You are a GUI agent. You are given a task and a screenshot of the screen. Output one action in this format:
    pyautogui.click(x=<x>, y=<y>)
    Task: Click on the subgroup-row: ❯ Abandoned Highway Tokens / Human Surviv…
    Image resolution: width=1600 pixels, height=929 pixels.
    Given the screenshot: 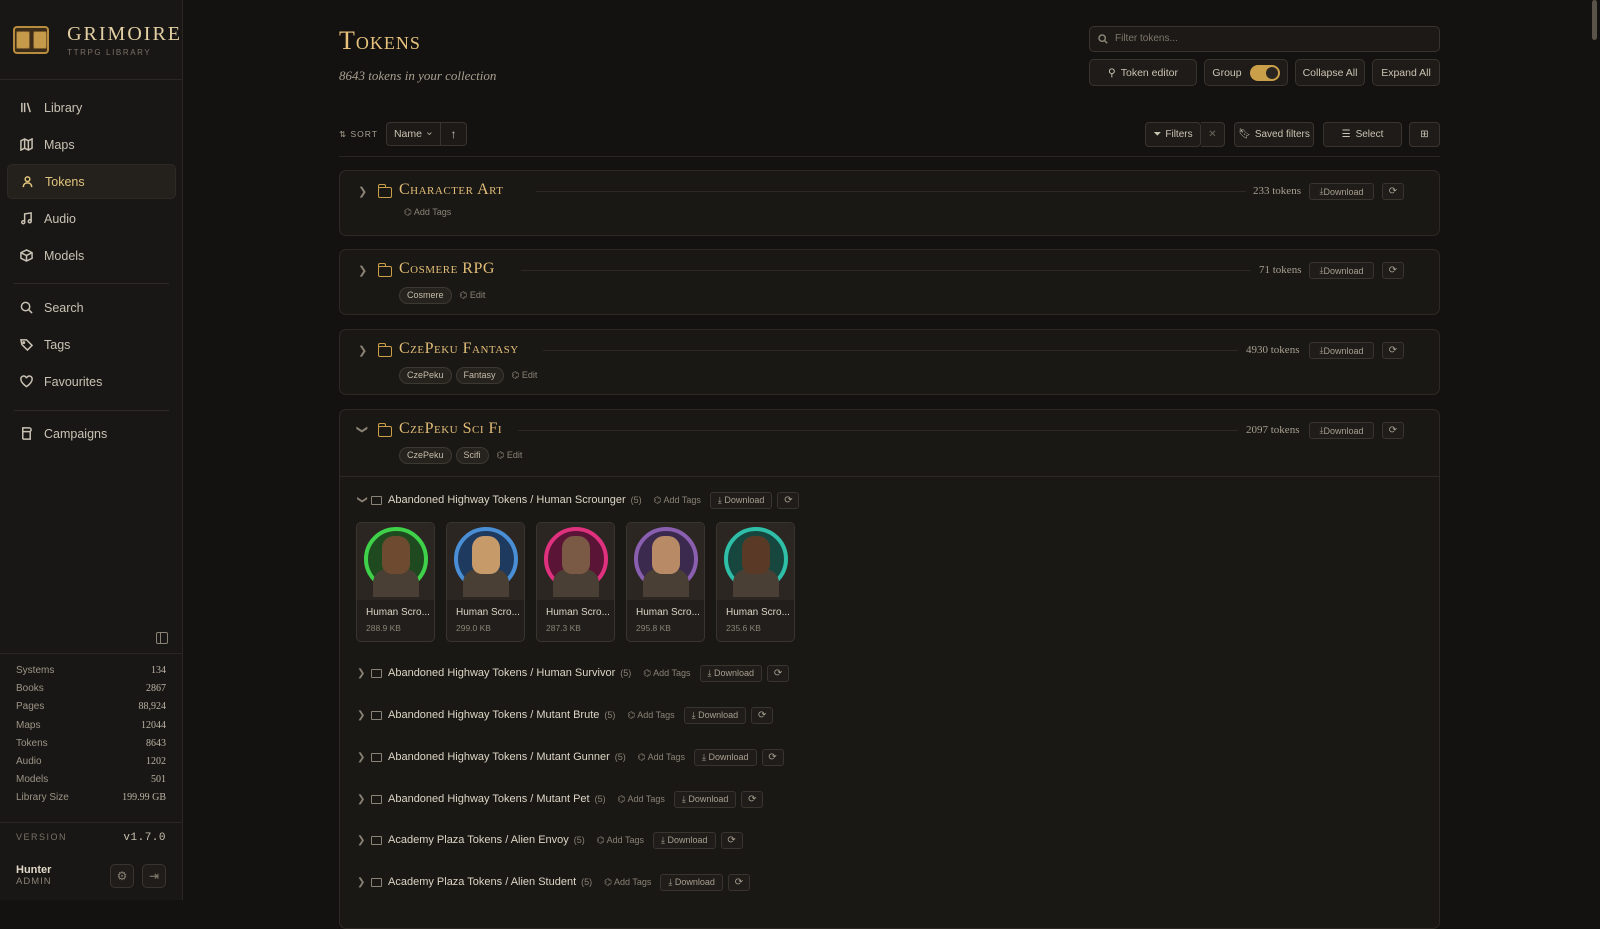 What is the action you would take?
    pyautogui.click(x=573, y=673)
    